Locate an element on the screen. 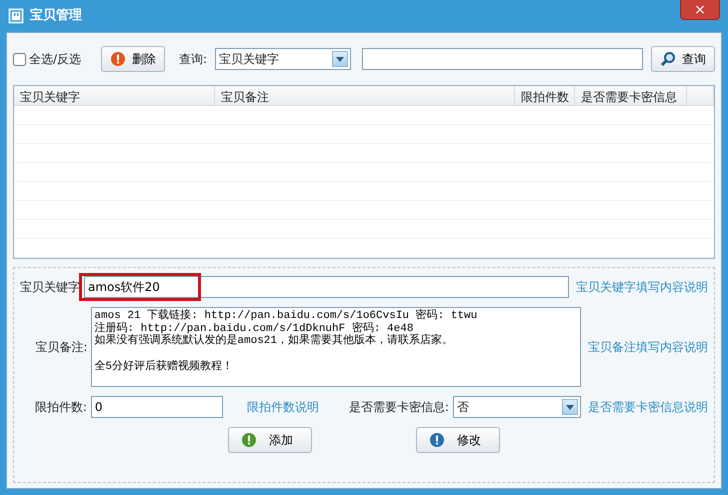 This screenshot has width=728, height=495. checkbox-label: 全选/反选 is located at coordinates (55, 59).